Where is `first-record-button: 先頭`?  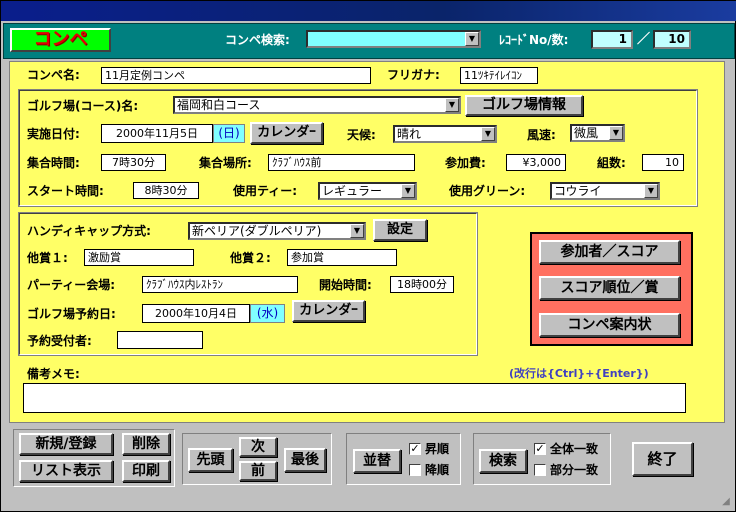
first-record-button: 先頭 is located at coordinates (210, 460).